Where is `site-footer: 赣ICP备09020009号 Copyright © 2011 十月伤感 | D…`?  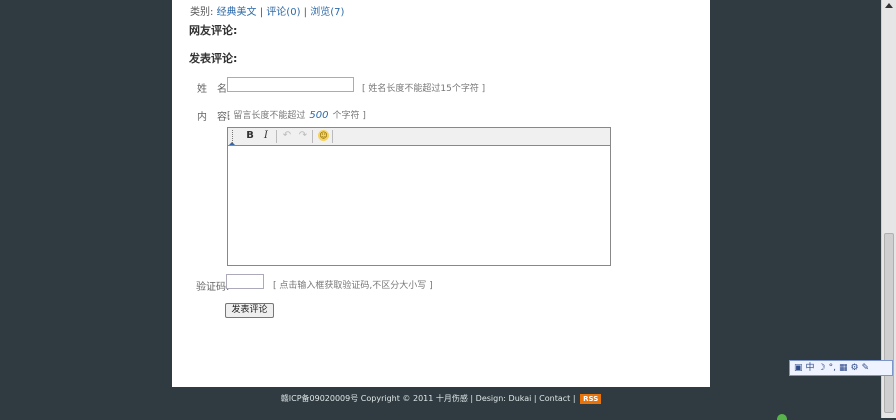 site-footer: 赣ICP备09020009号 Copyright © 2011 十月伤感 | D… is located at coordinates (441, 402).